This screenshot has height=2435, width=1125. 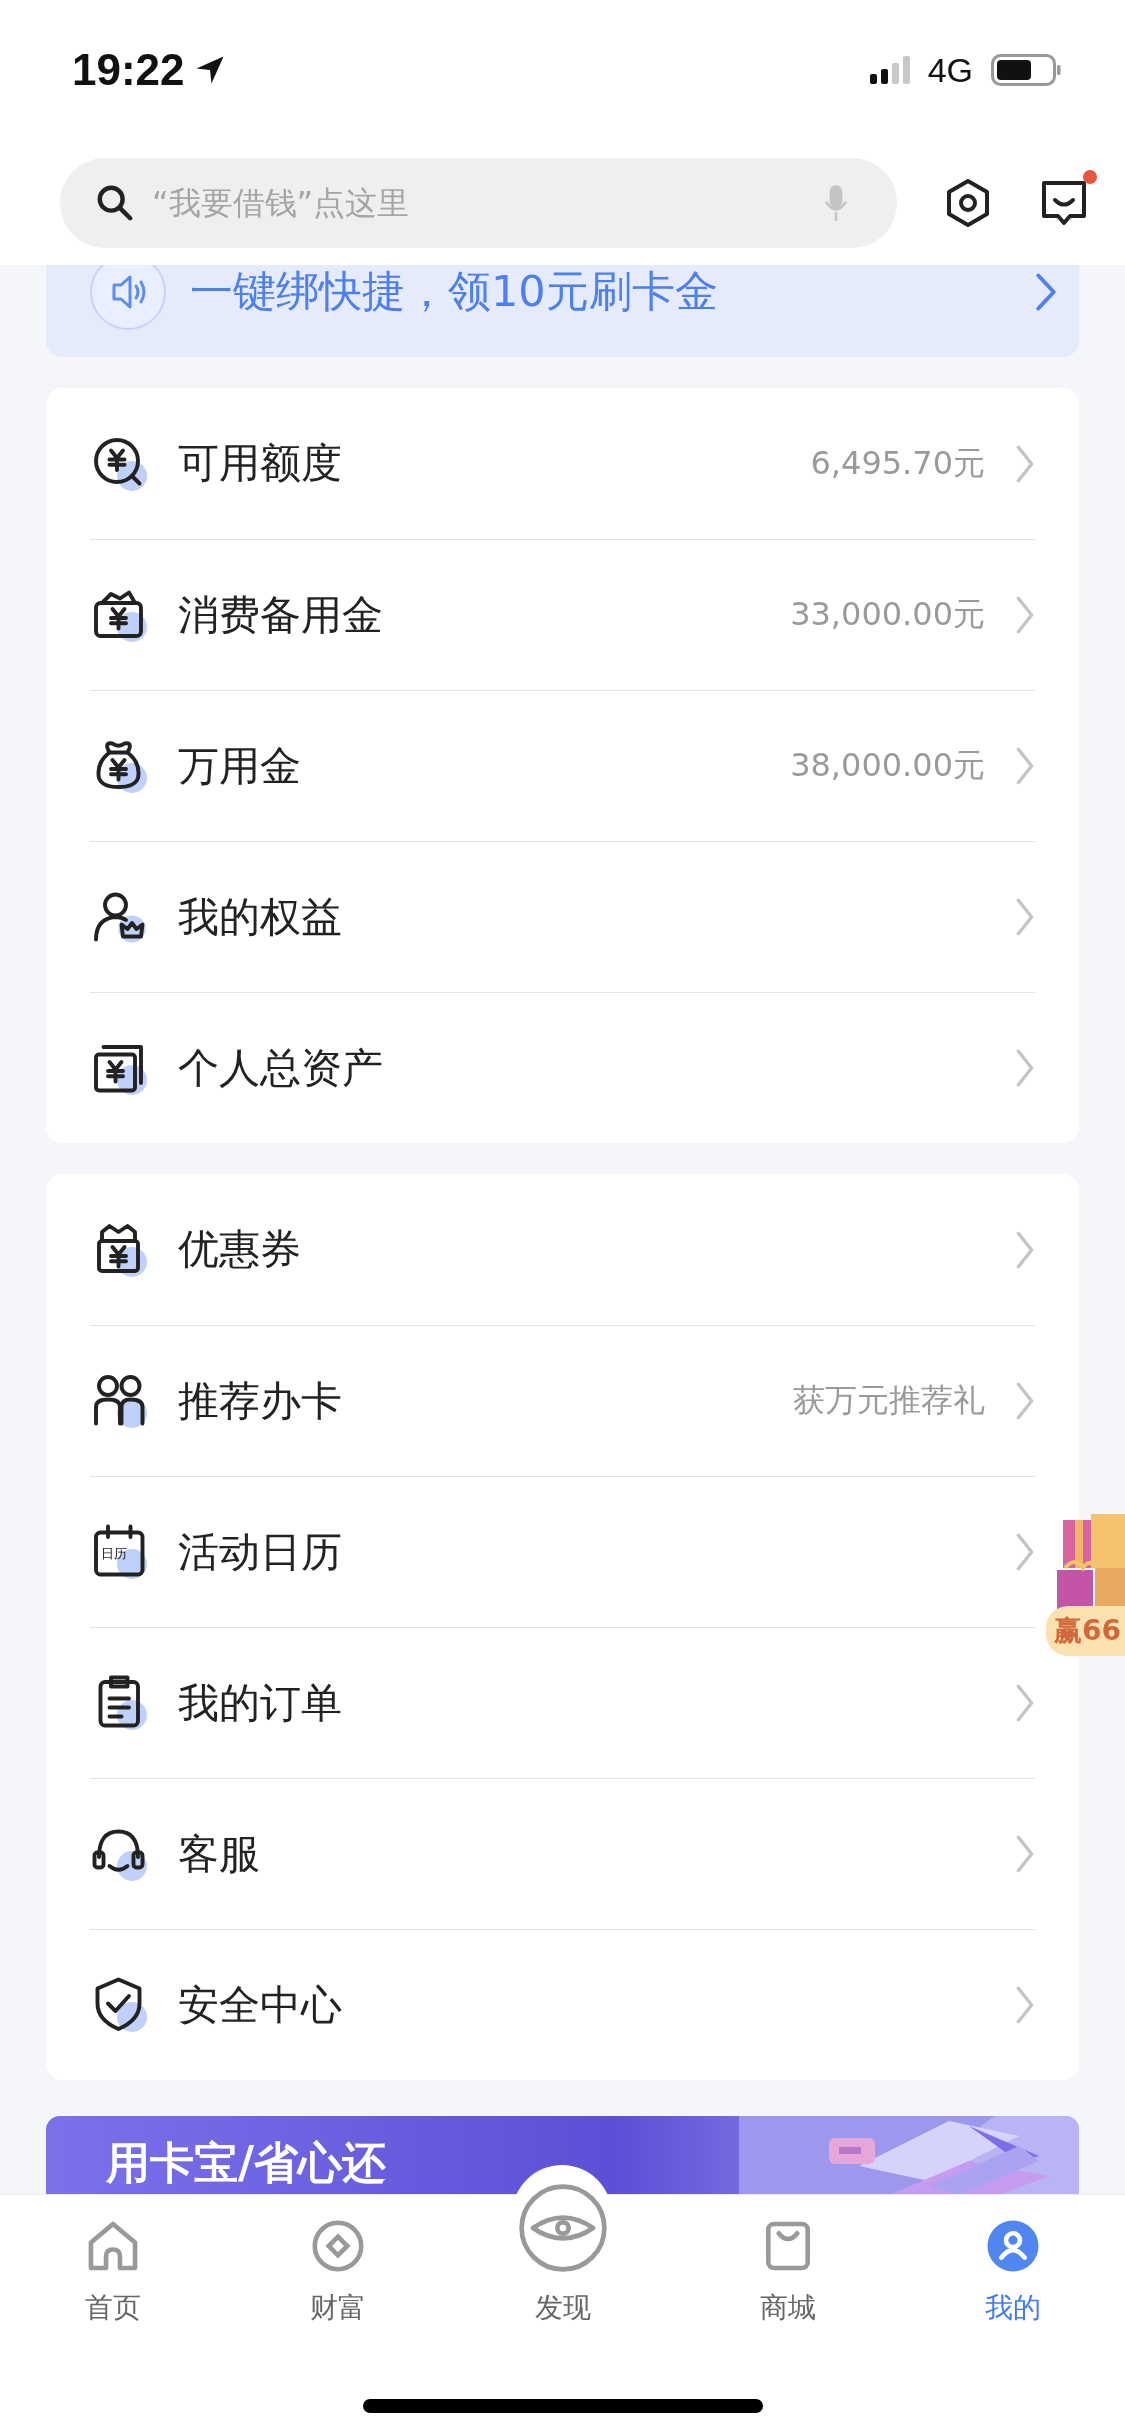 I want to click on item-label: 安全中心, so click(x=260, y=2005).